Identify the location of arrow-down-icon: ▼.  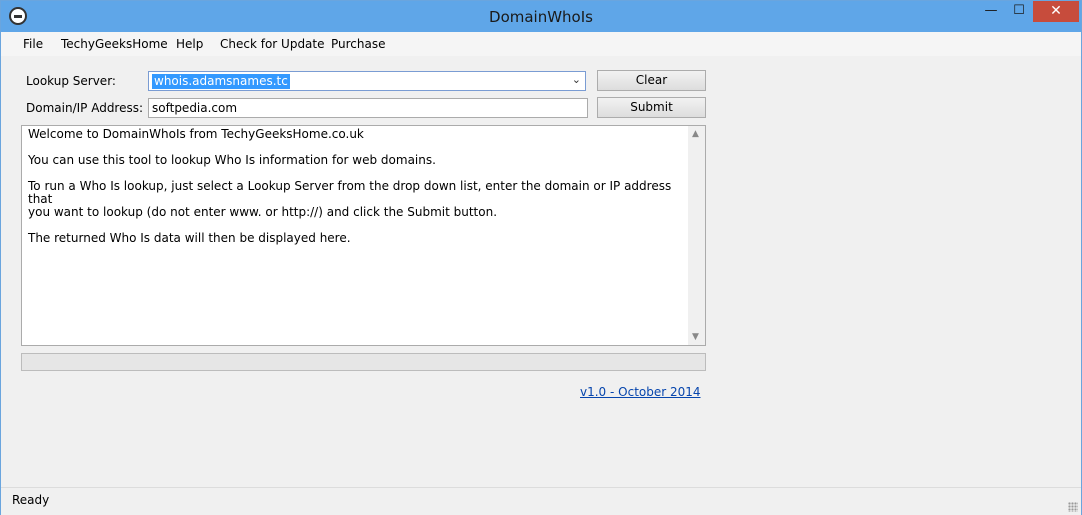
(695, 337).